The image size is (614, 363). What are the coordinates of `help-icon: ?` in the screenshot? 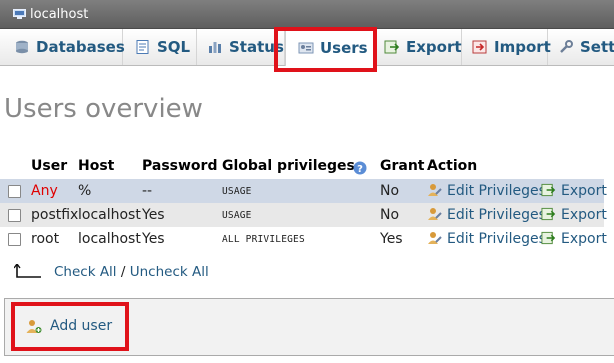 It's located at (360, 168).